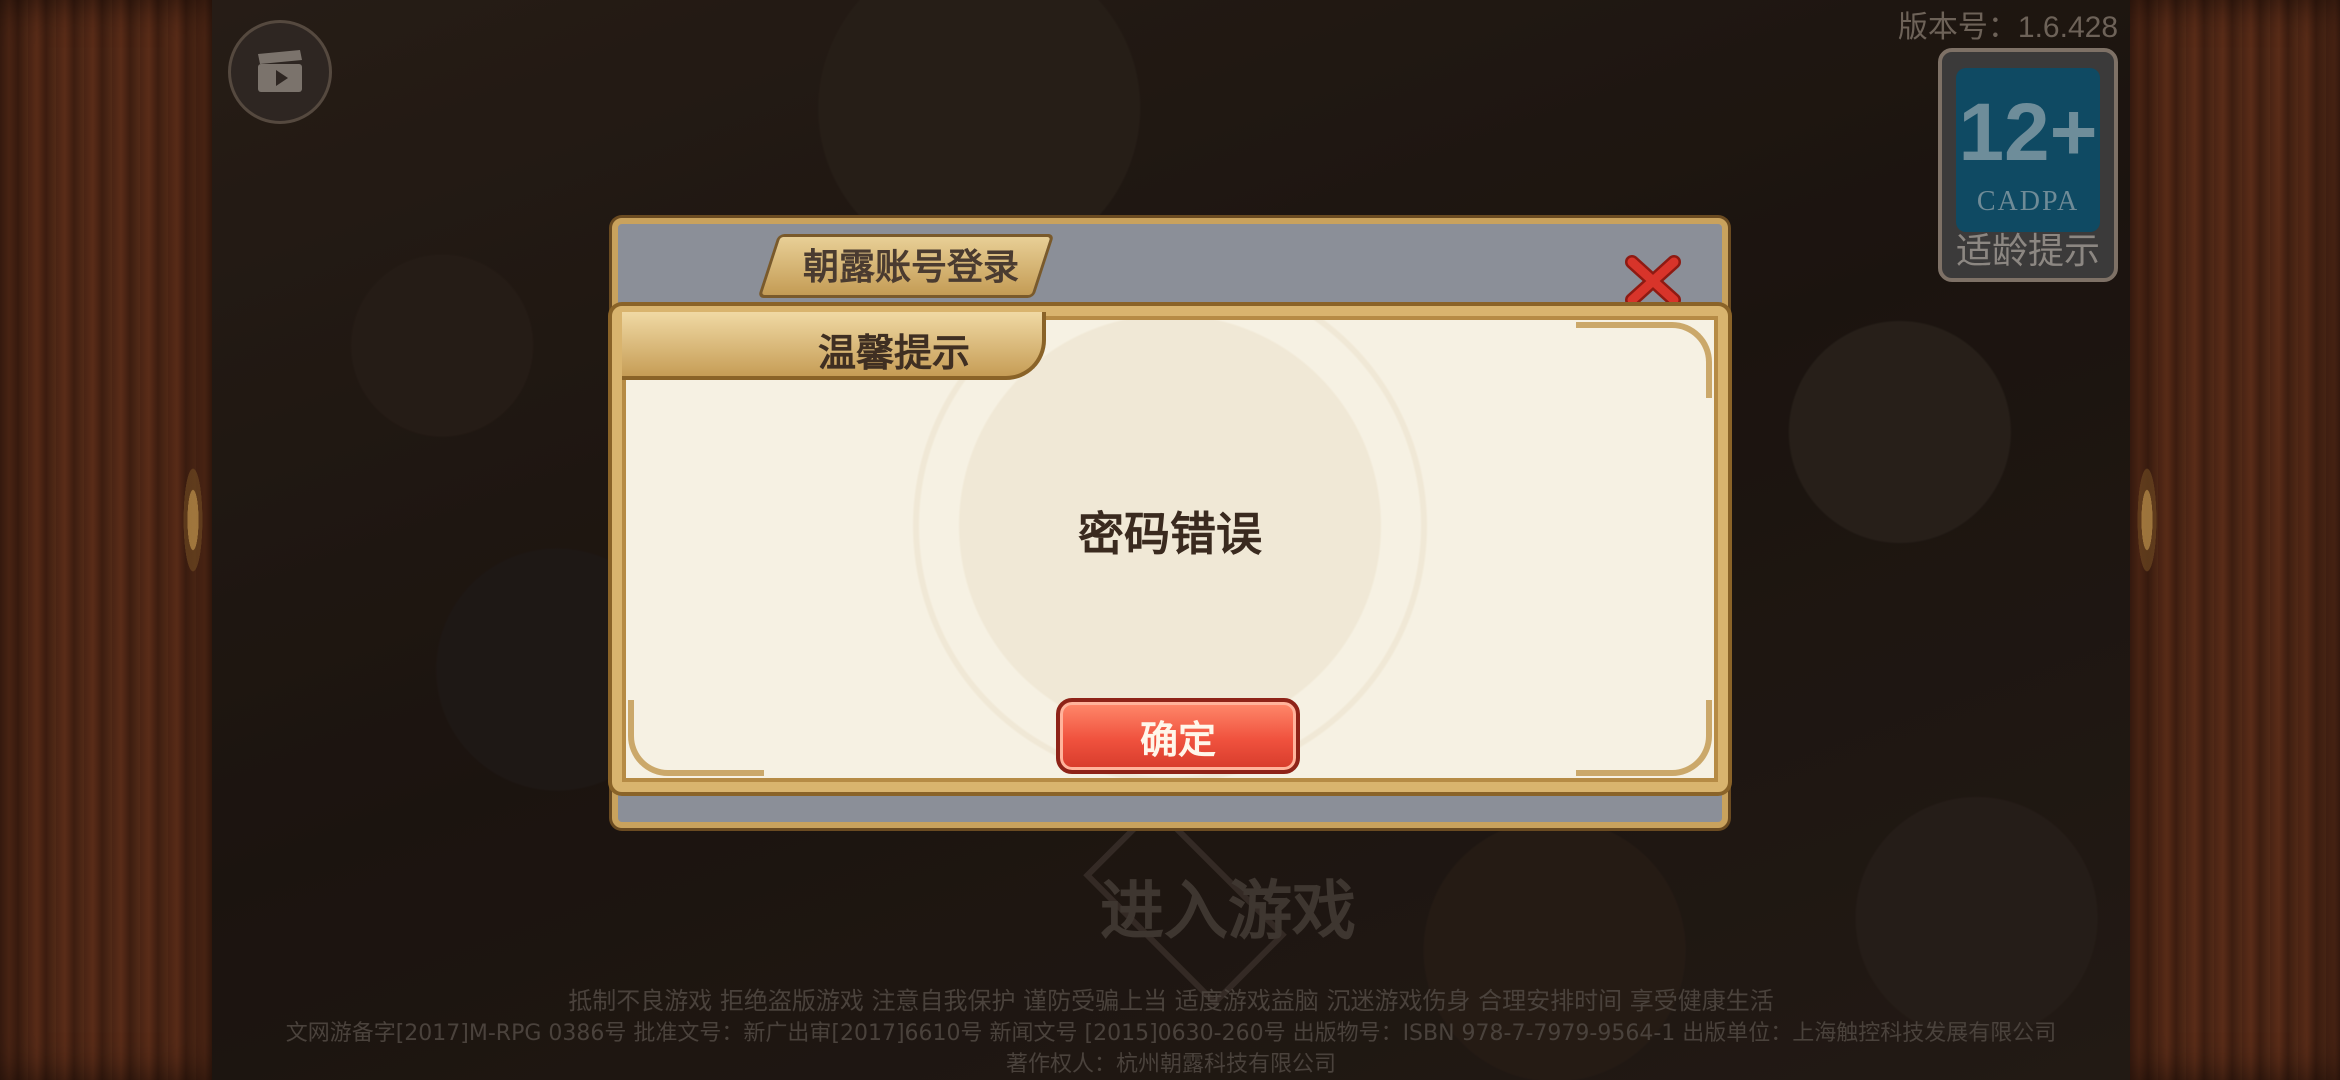 This screenshot has height=1080, width=2340. Describe the element at coordinates (1170, 1064) in the screenshot. I see `footer-line-3: 著作权人：杭州朝露科技有限公司` at that location.